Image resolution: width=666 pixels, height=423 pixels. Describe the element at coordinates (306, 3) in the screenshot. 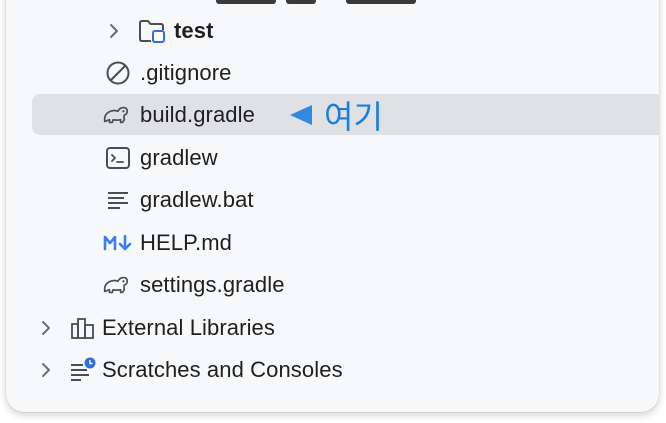

I see `cut-off-row` at that location.